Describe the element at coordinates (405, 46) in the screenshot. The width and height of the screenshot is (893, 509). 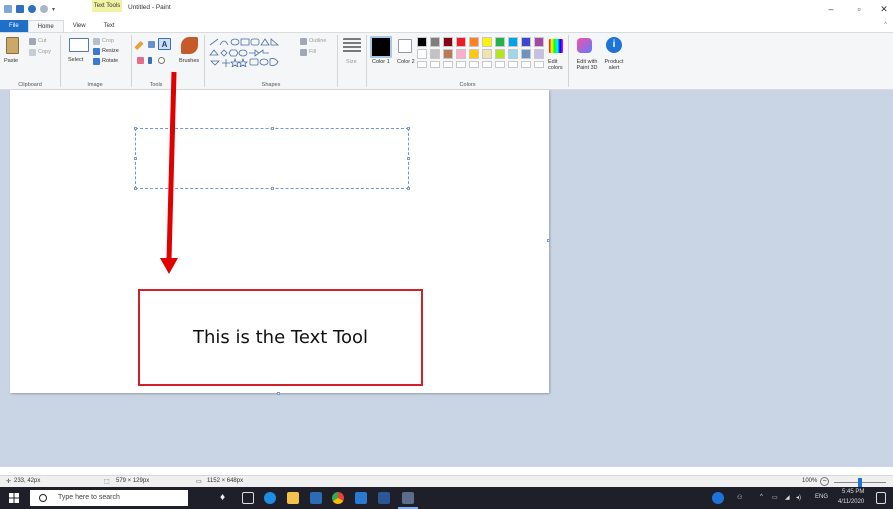
I see `color2-swatch` at that location.